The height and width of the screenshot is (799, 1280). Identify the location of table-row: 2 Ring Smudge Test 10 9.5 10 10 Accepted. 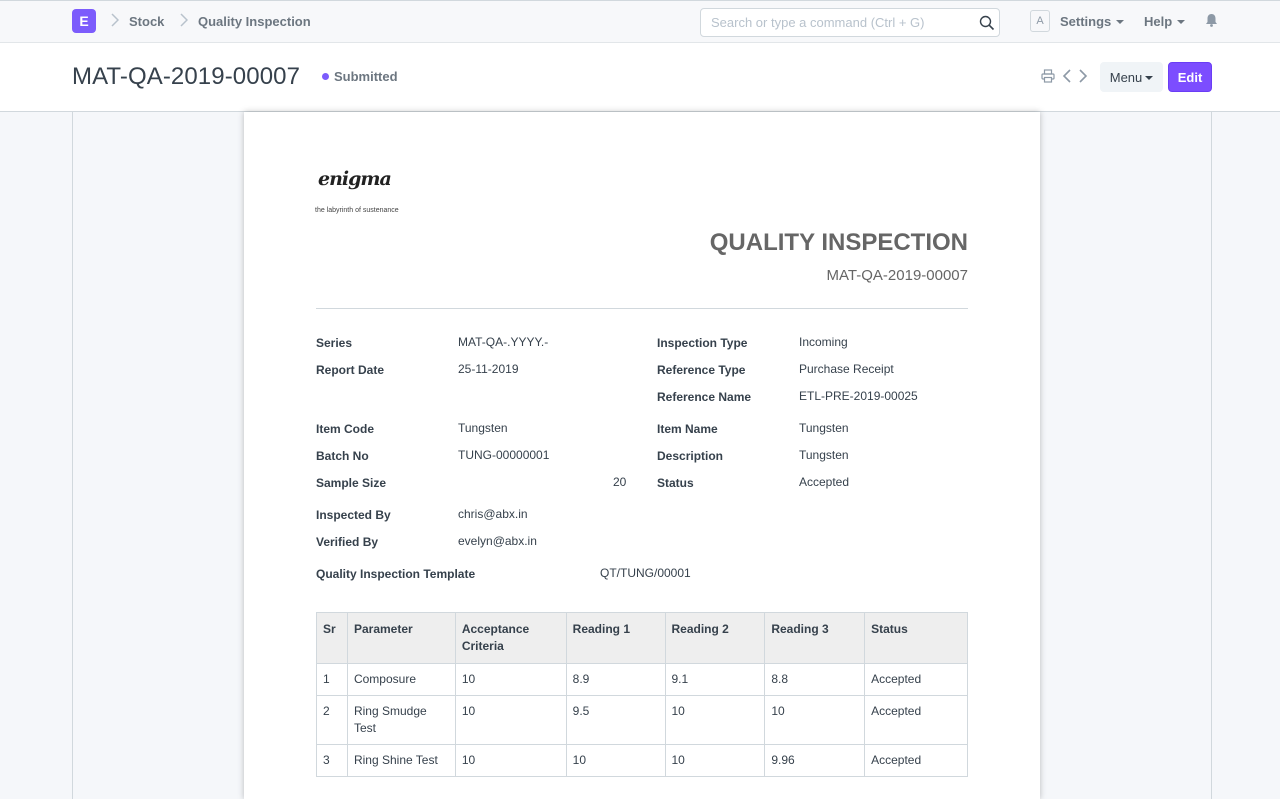
(642, 720).